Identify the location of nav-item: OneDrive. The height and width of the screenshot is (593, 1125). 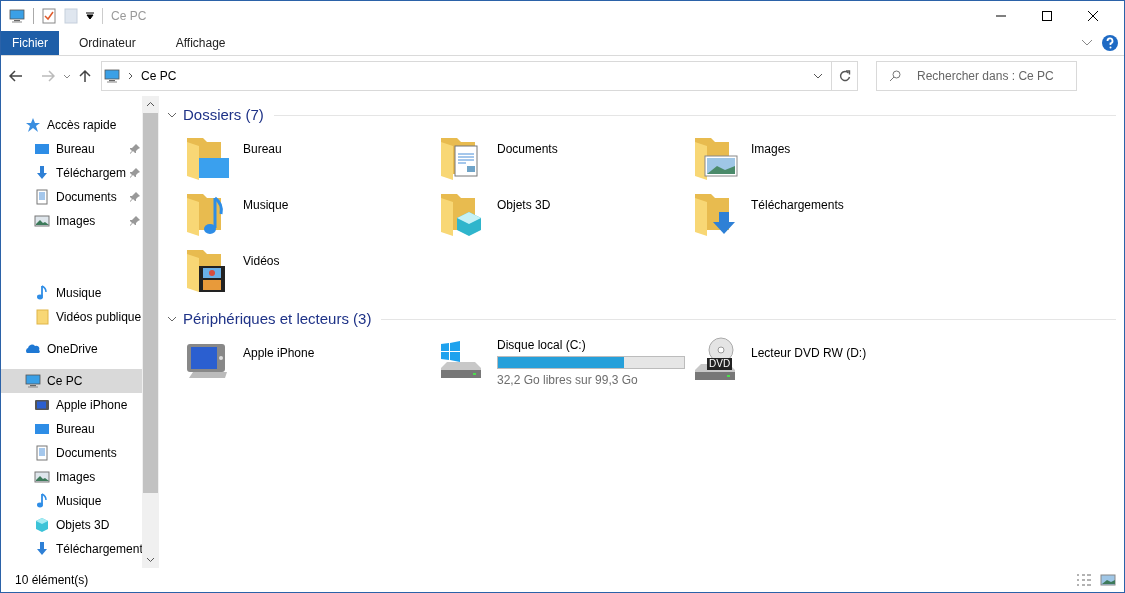
(71, 349).